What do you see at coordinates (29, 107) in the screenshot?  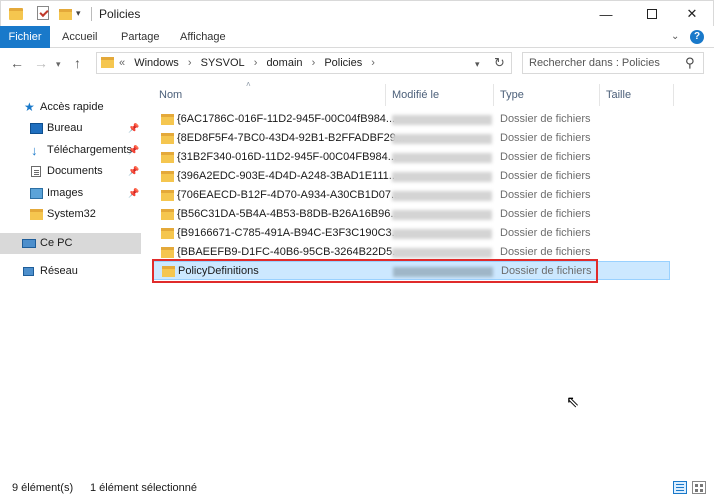 I see `star-icon: ★` at bounding box center [29, 107].